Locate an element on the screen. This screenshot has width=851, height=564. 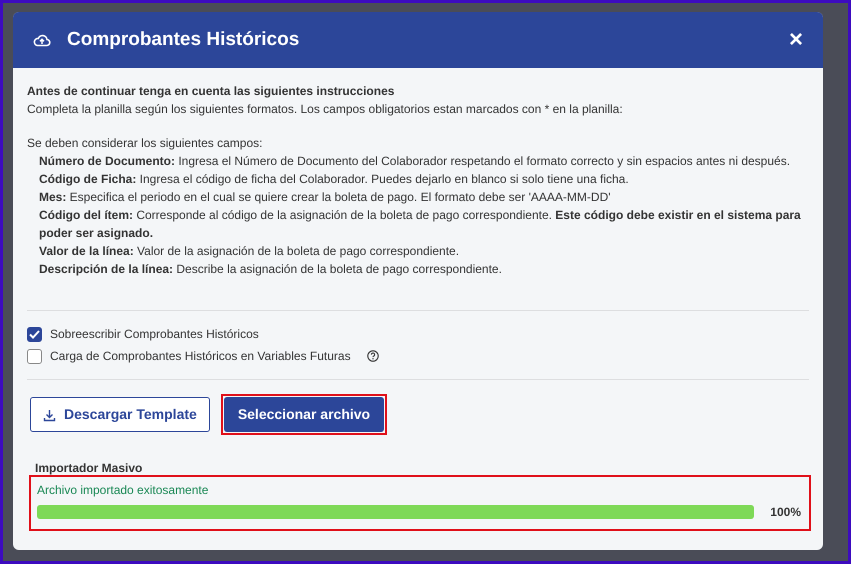
progress-reading: 100% is located at coordinates (785, 512).